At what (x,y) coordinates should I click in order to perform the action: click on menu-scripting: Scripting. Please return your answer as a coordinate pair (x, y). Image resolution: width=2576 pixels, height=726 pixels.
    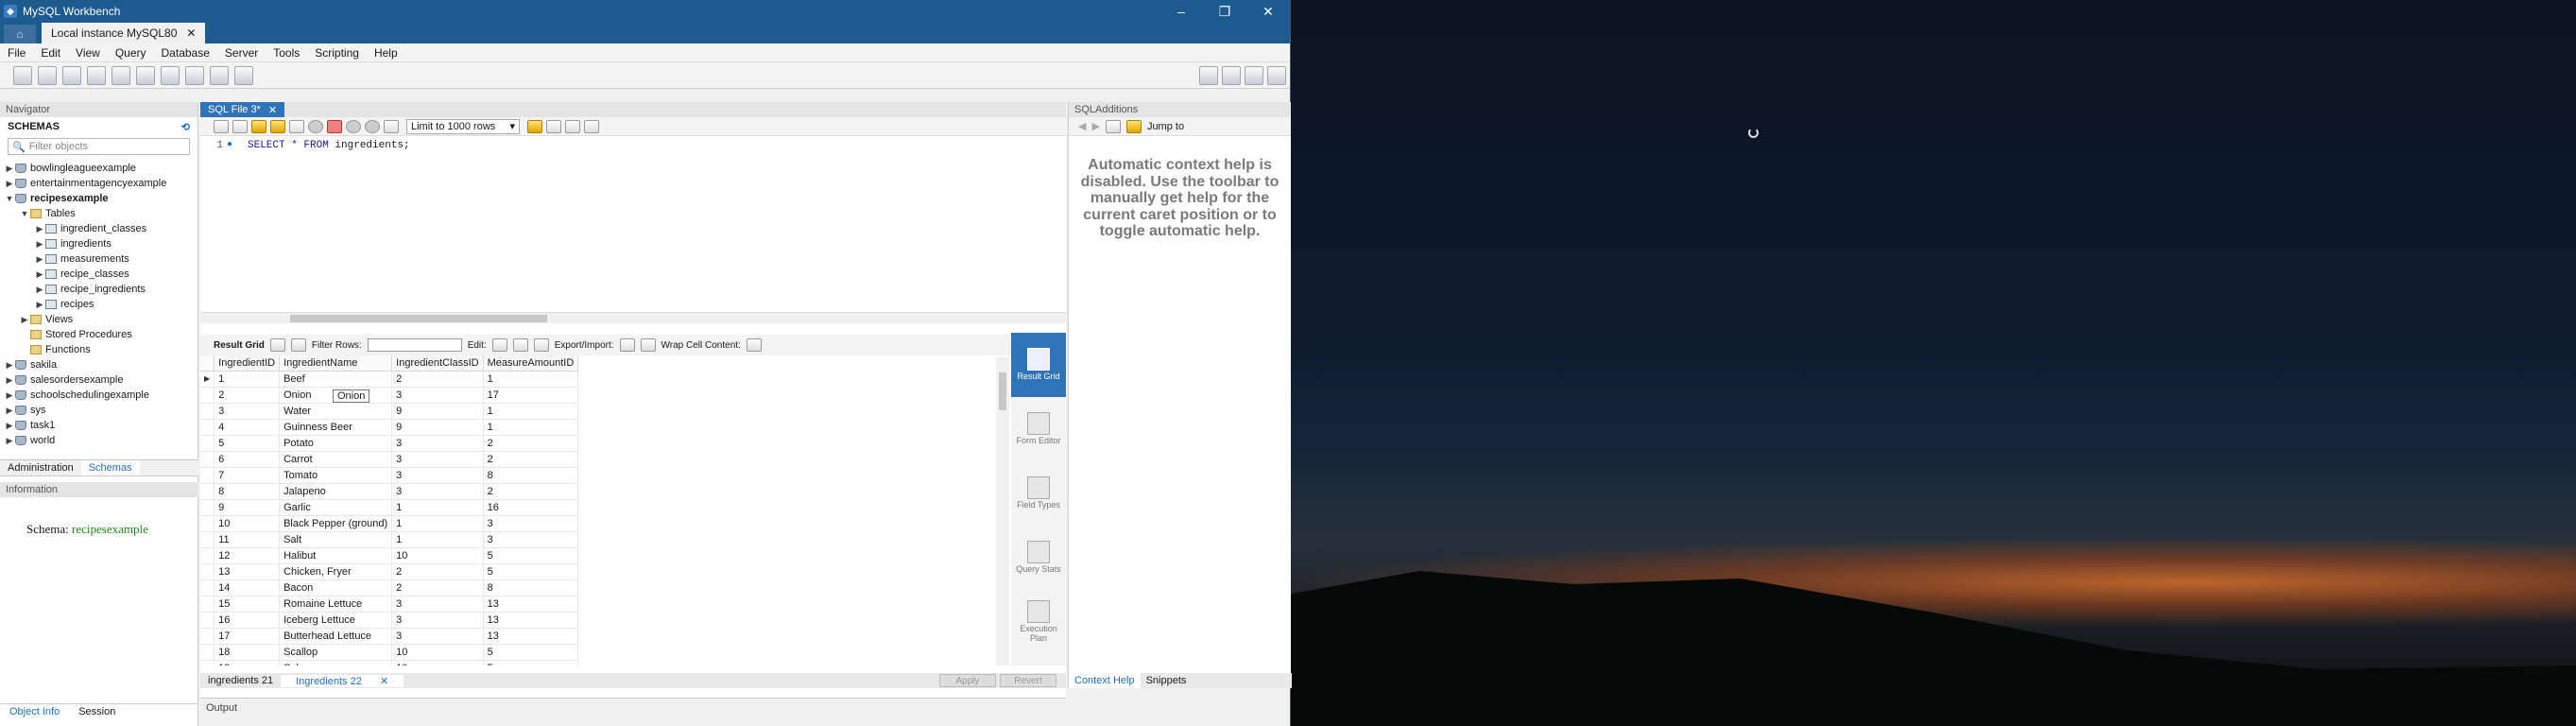
    Looking at the image, I should click on (337, 53).